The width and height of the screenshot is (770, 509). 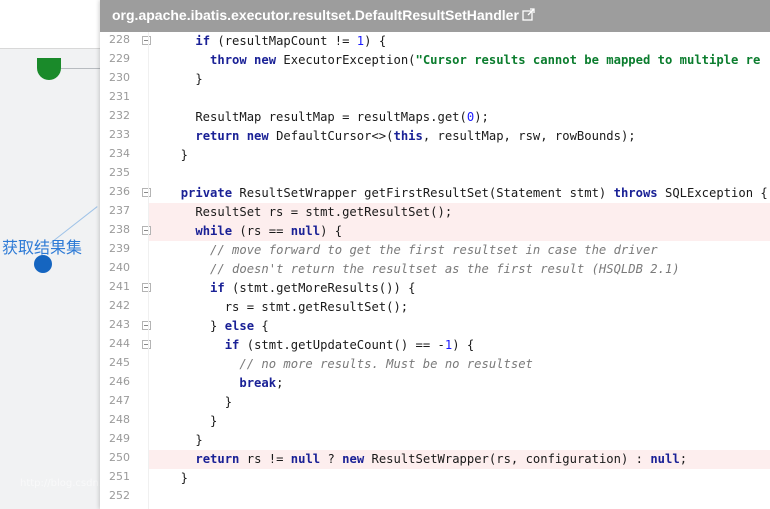 I want to click on line-number: 250, so click(x=119, y=457).